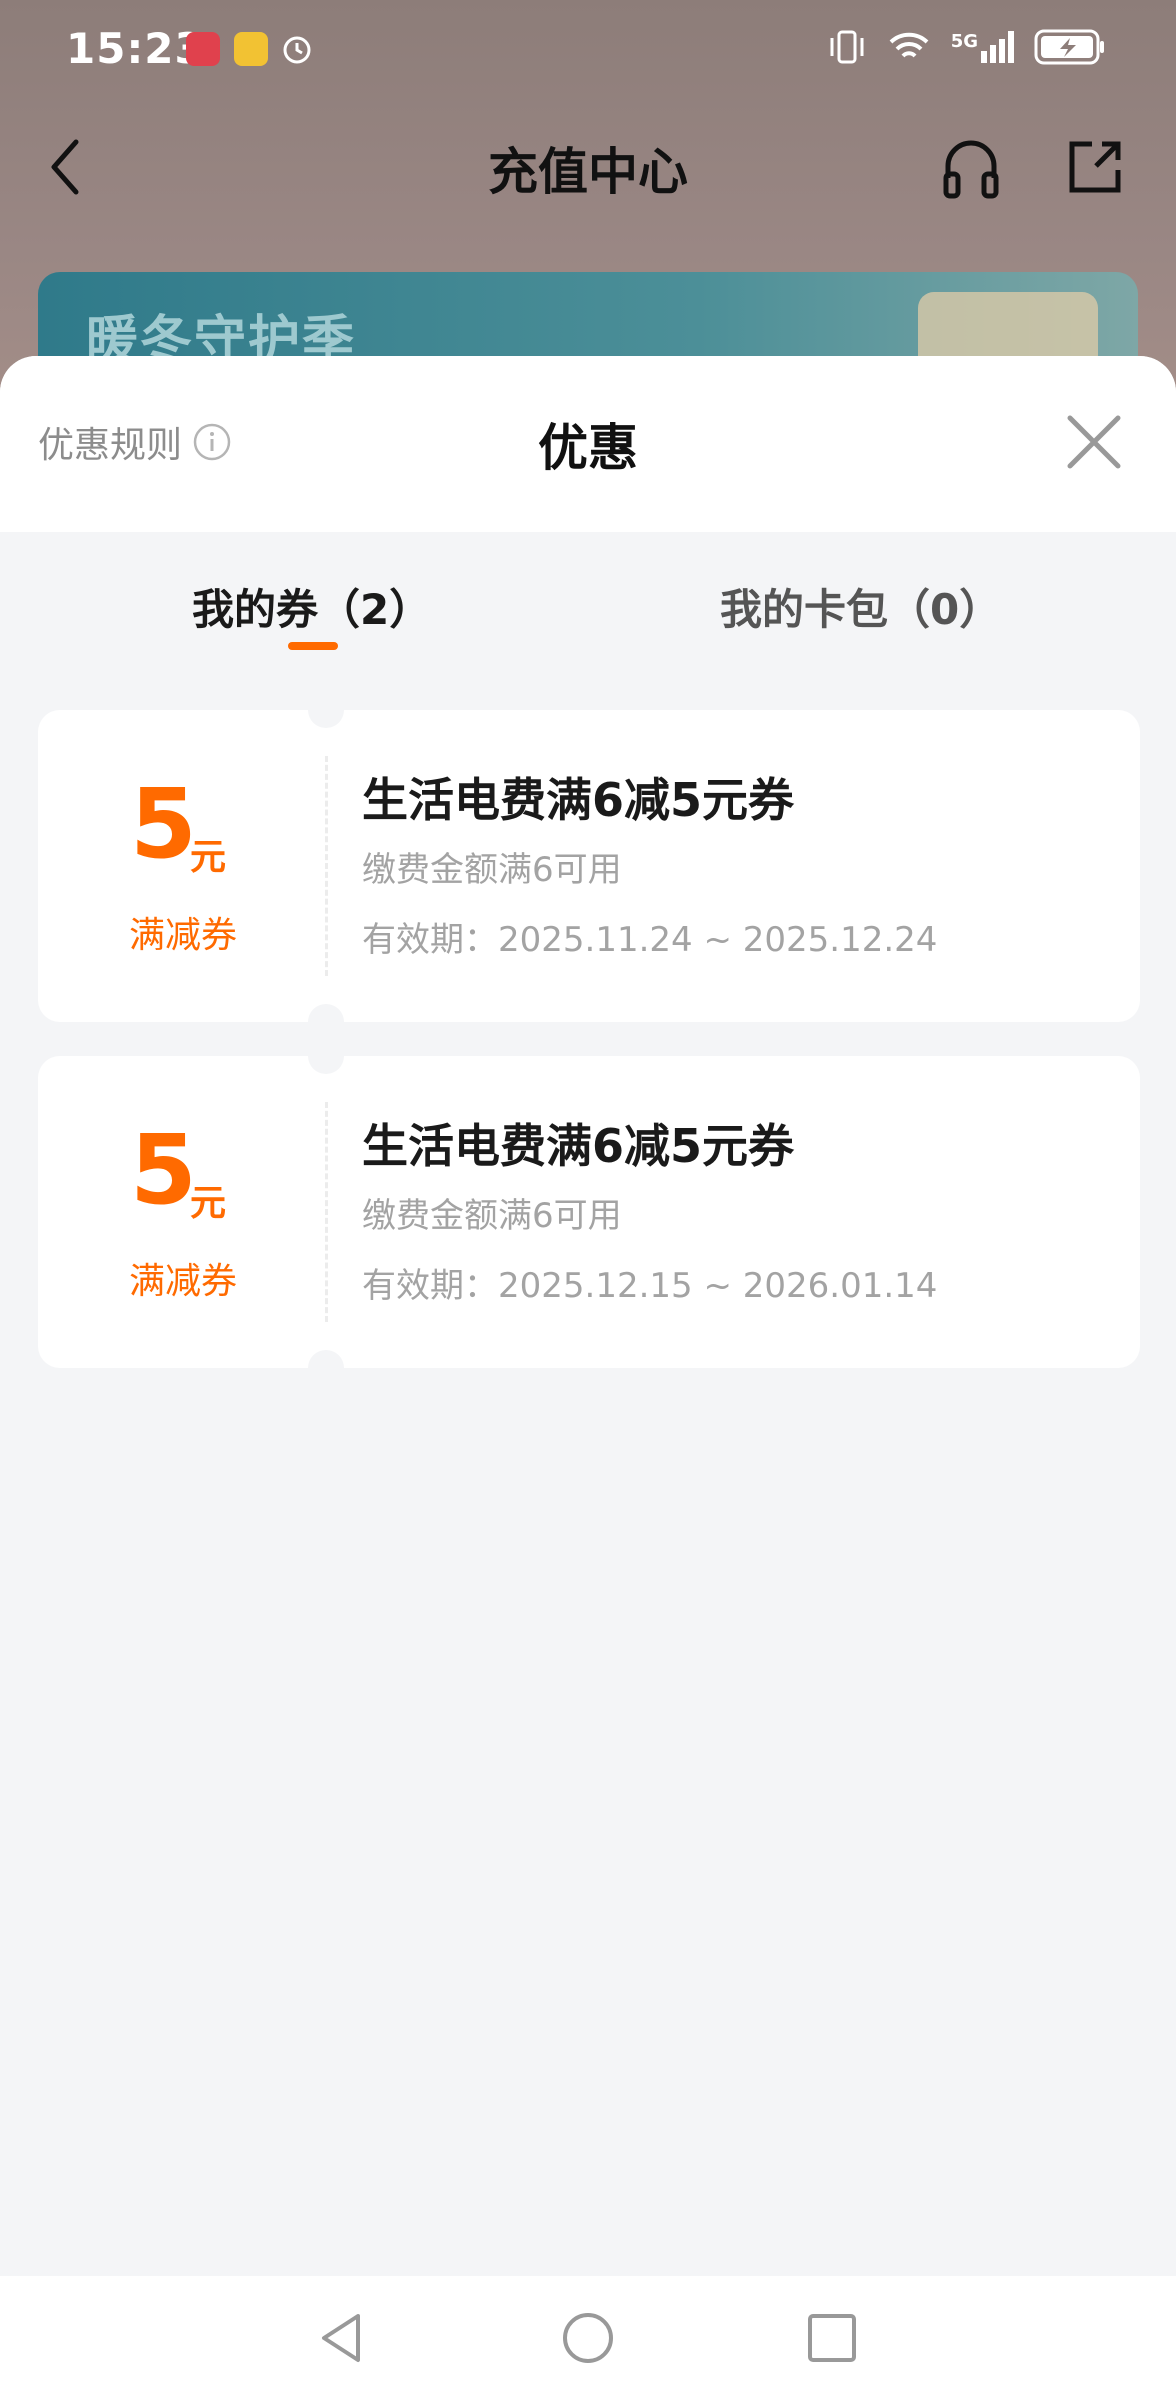 The width and height of the screenshot is (1176, 2400). Describe the element at coordinates (1094, 442) in the screenshot. I see `close-icon` at that location.